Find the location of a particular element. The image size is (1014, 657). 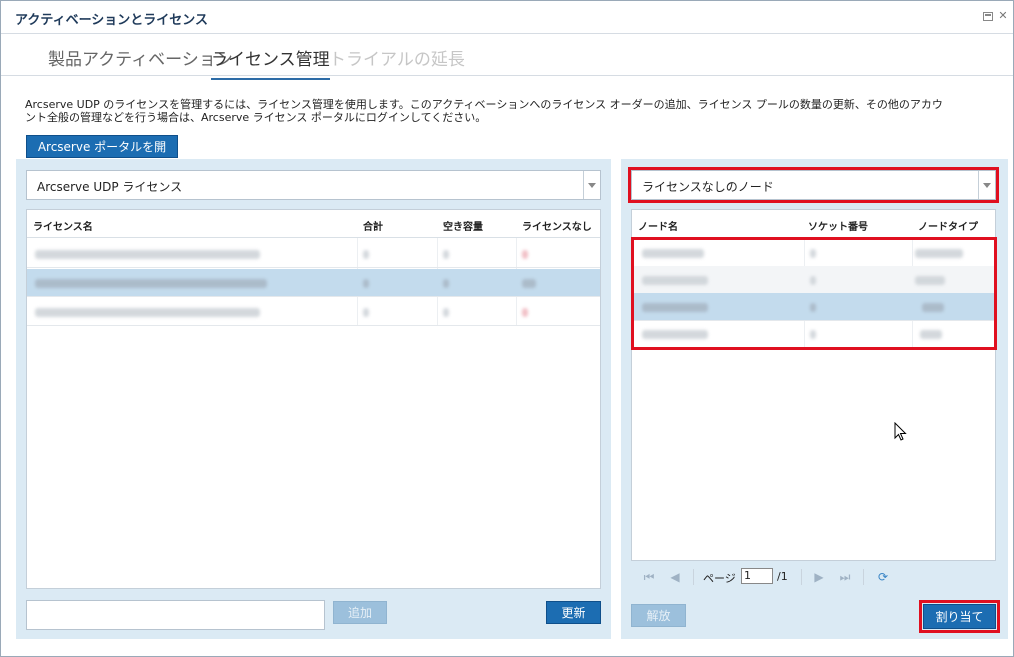

window-controls: ✕ is located at coordinates (996, 16).